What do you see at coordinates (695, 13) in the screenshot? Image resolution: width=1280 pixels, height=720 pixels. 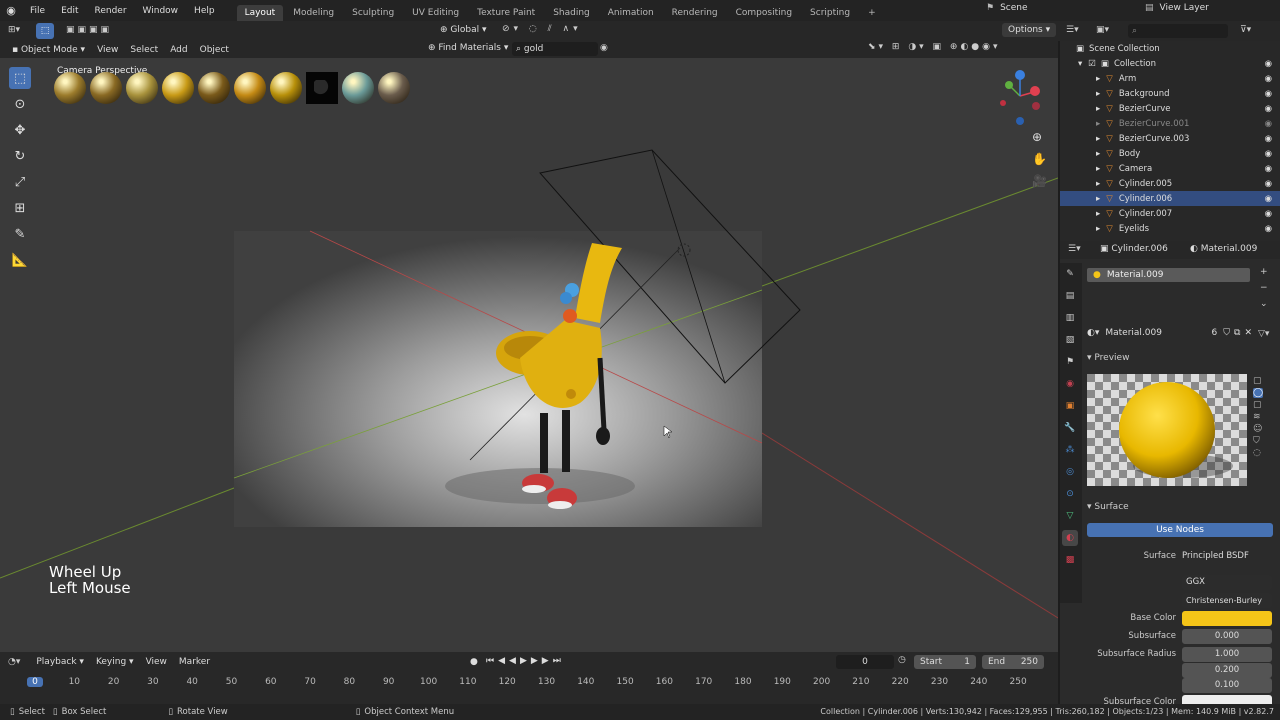 I see `tab-rendering: Rendering` at bounding box center [695, 13].